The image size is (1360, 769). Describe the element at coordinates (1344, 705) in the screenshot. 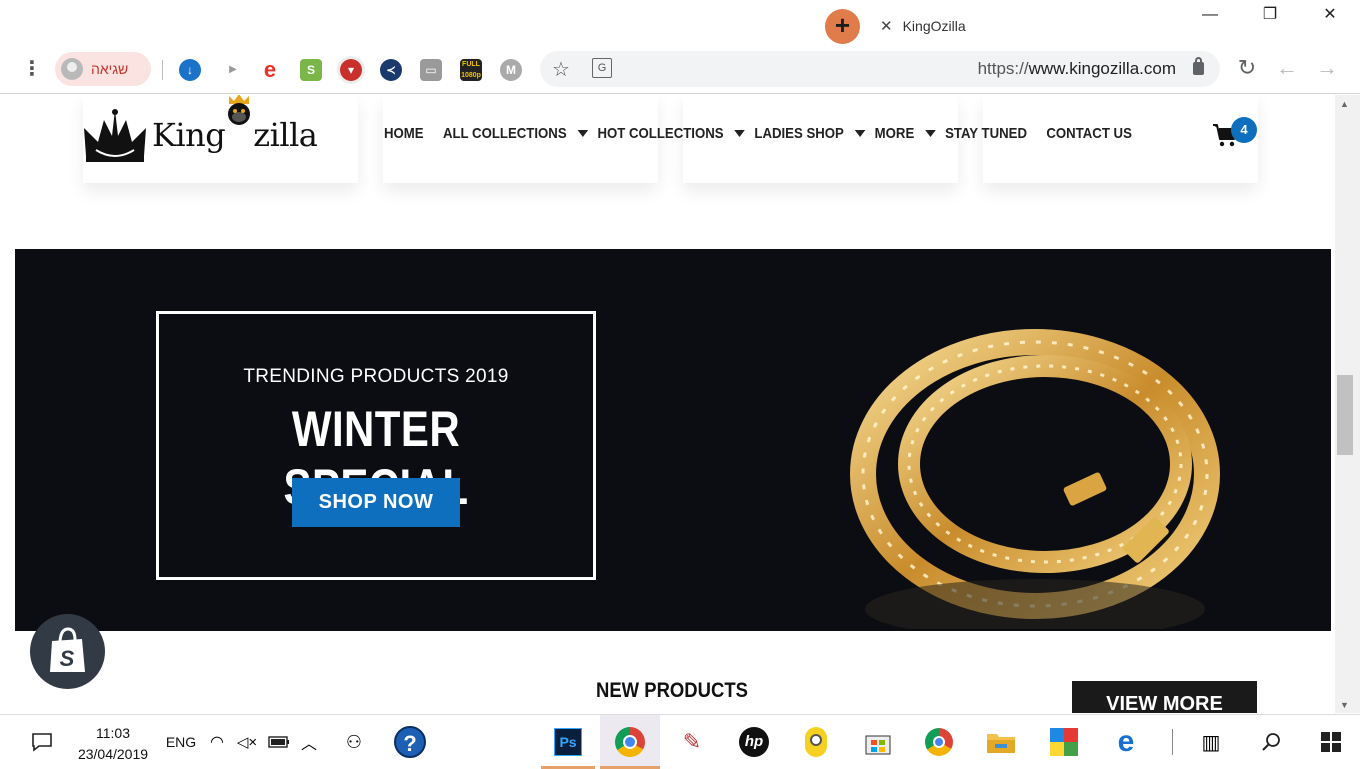

I see `scroll-down-icon: ▼` at that location.